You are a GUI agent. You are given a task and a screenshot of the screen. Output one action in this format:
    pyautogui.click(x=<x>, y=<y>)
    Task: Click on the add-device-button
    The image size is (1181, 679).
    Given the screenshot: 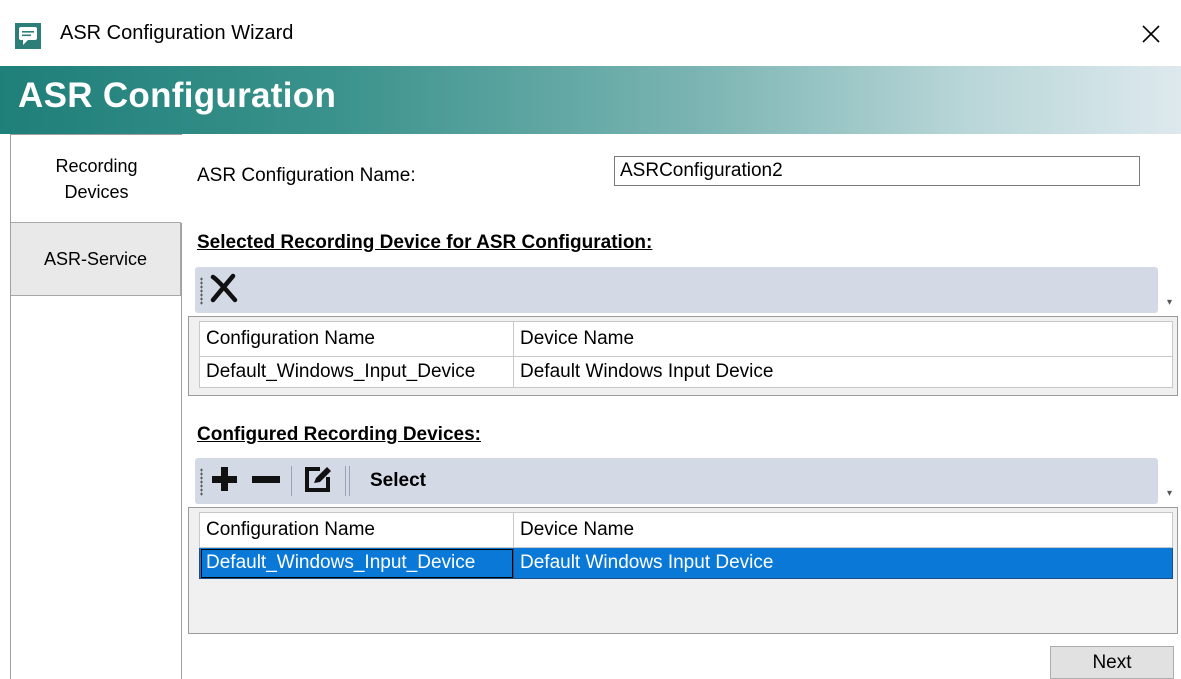 What is the action you would take?
    pyautogui.click(x=224, y=481)
    